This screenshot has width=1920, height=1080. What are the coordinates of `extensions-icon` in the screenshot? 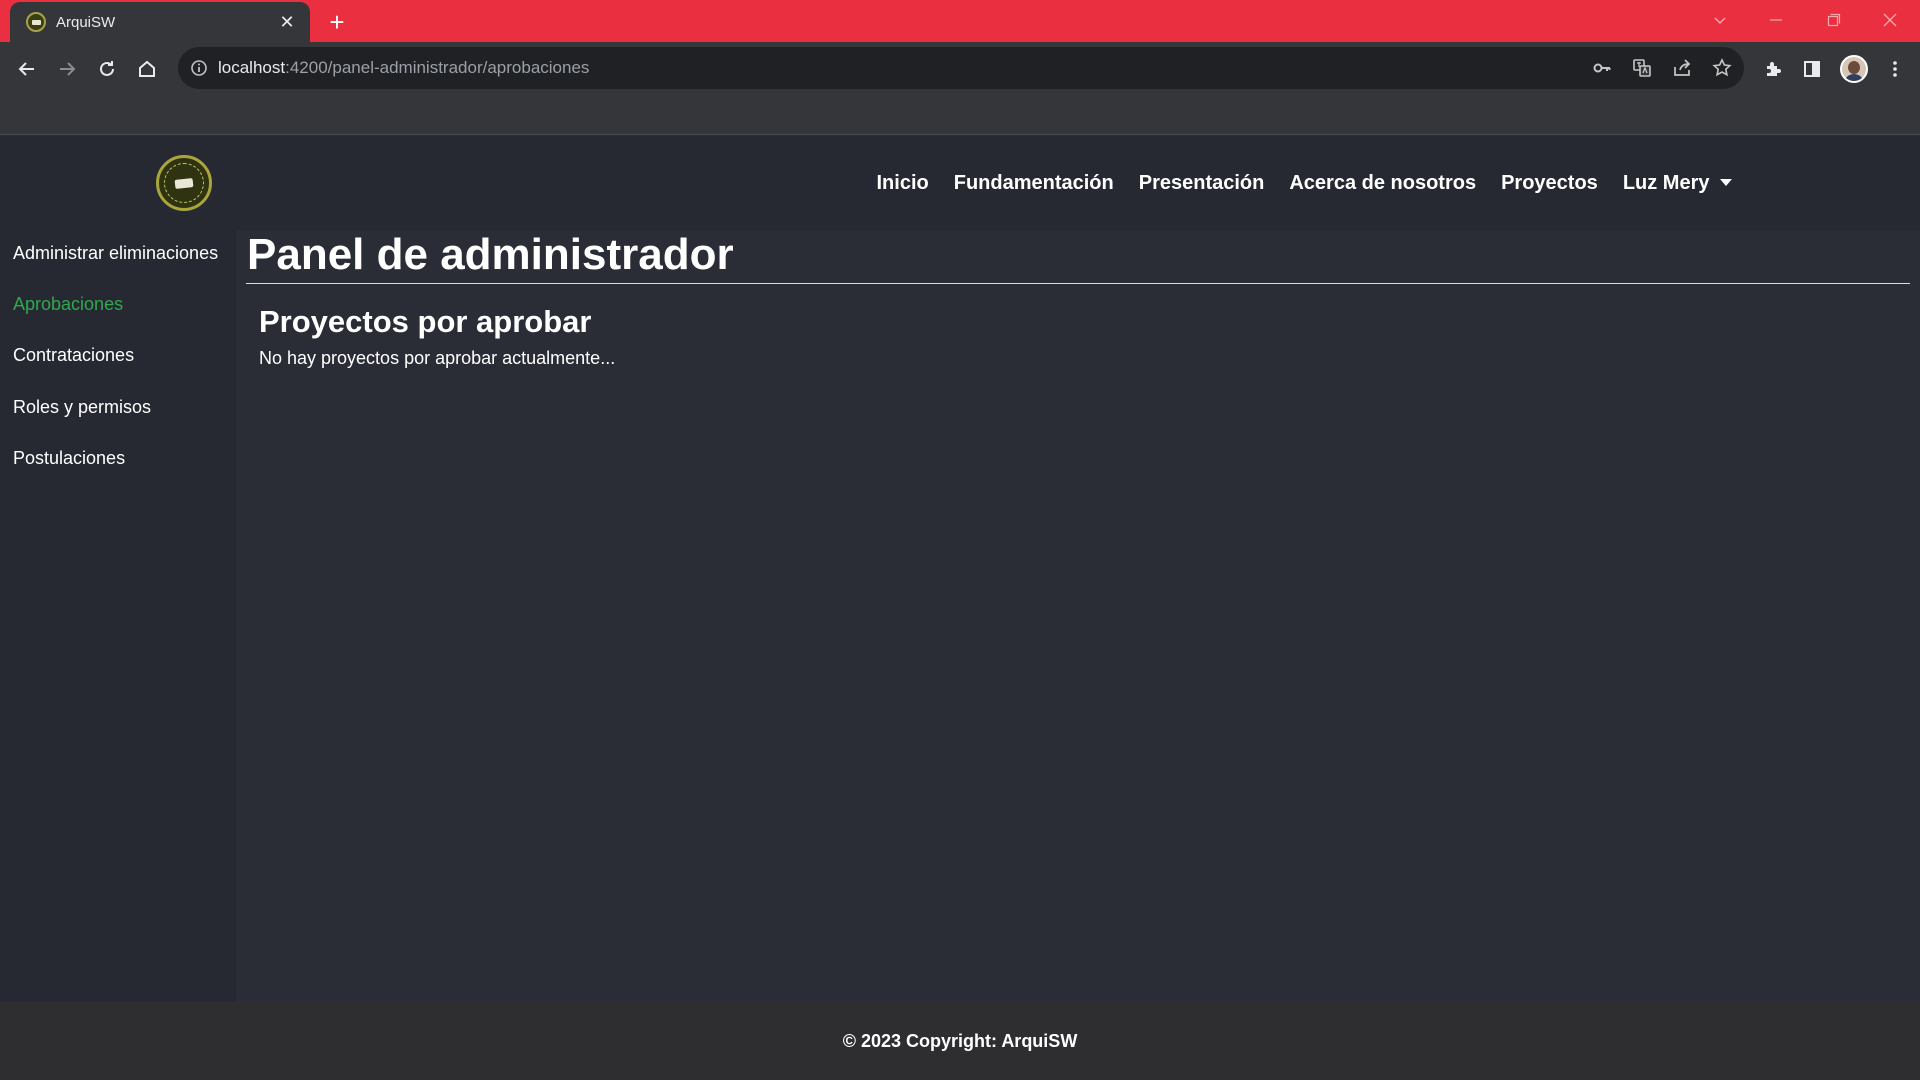 It's located at (1773, 69).